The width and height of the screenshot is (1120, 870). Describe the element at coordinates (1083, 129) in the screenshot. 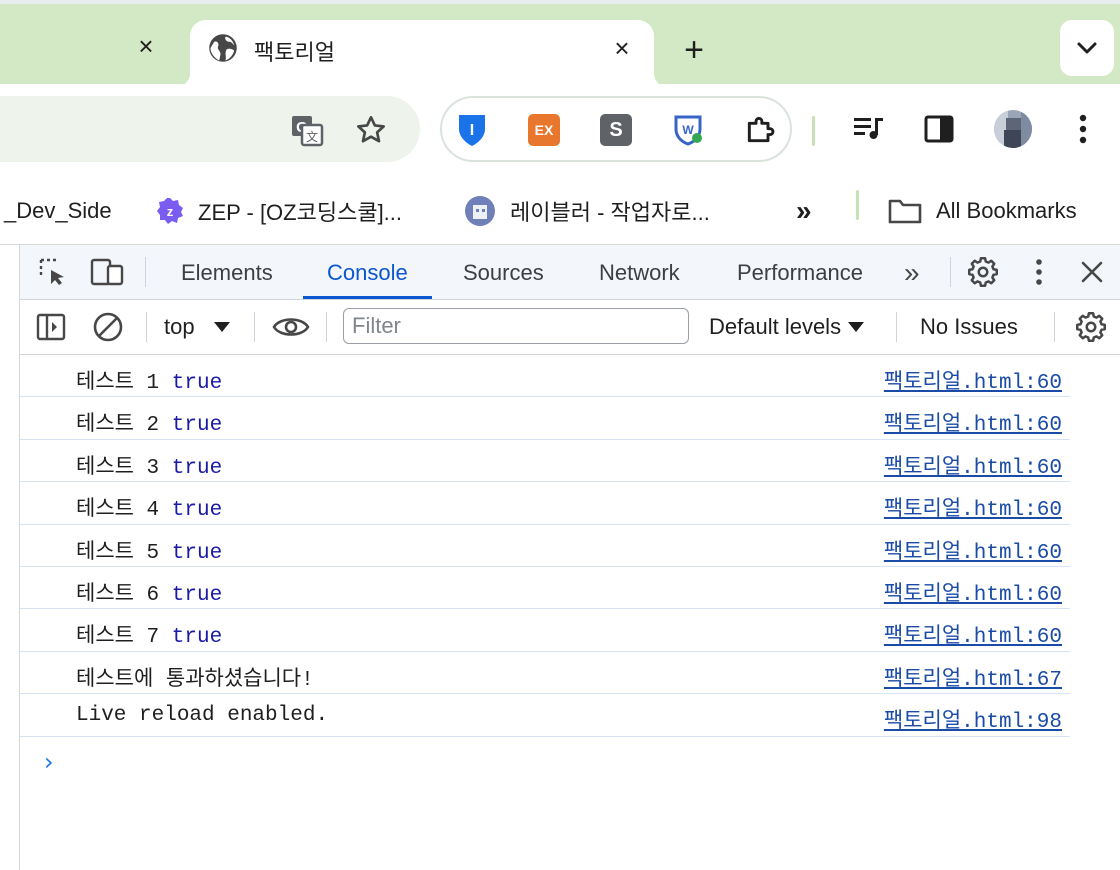

I see `chrome-menu-button` at that location.